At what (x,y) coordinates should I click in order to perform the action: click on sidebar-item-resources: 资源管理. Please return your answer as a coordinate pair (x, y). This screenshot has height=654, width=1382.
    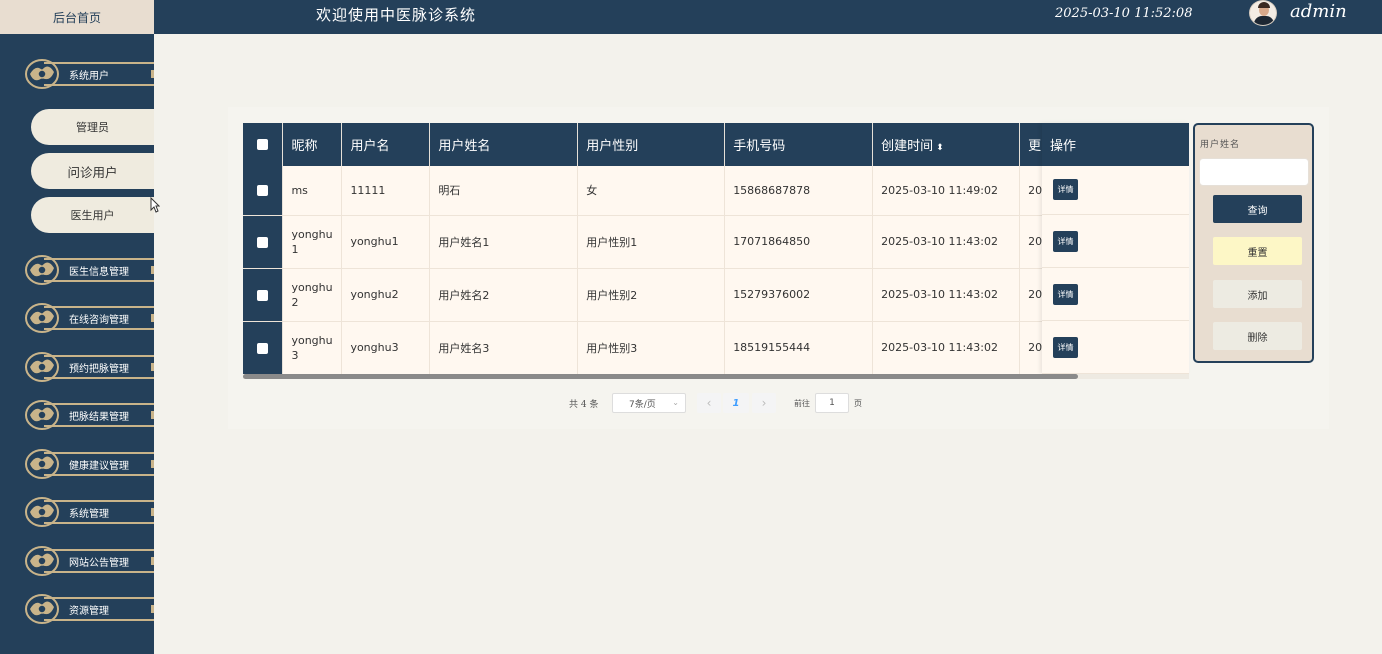
    Looking at the image, I should click on (89, 609).